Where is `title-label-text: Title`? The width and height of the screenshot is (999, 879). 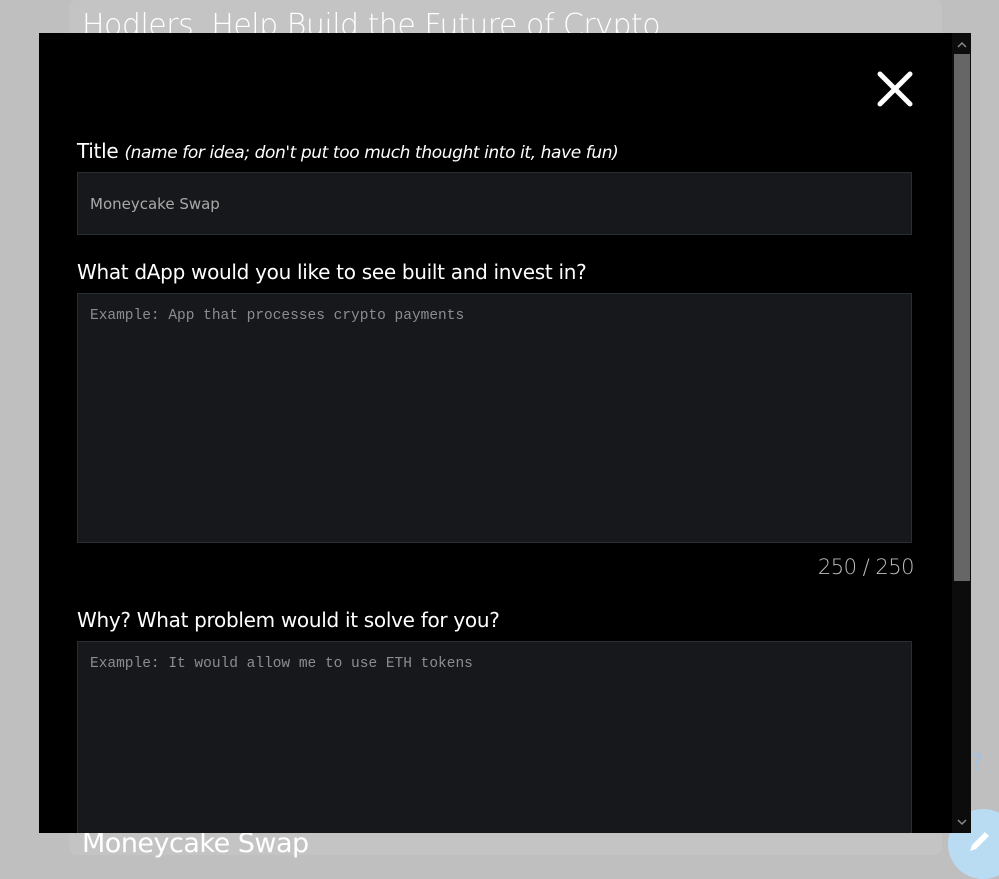
title-label-text: Title is located at coordinates (98, 151).